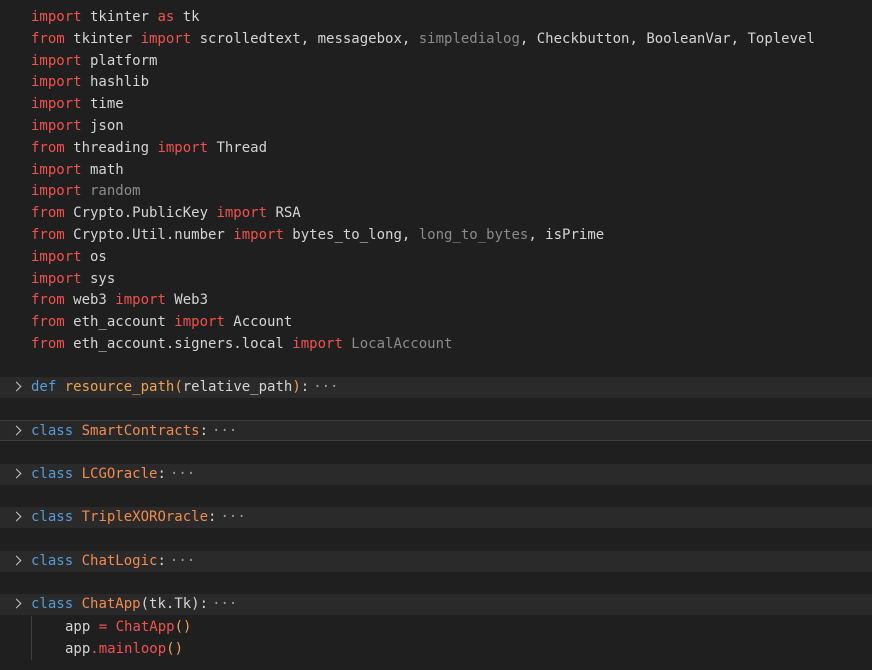 This screenshot has height=670, width=872. What do you see at coordinates (111, 191) in the screenshot?
I see `code-token: random` at bounding box center [111, 191].